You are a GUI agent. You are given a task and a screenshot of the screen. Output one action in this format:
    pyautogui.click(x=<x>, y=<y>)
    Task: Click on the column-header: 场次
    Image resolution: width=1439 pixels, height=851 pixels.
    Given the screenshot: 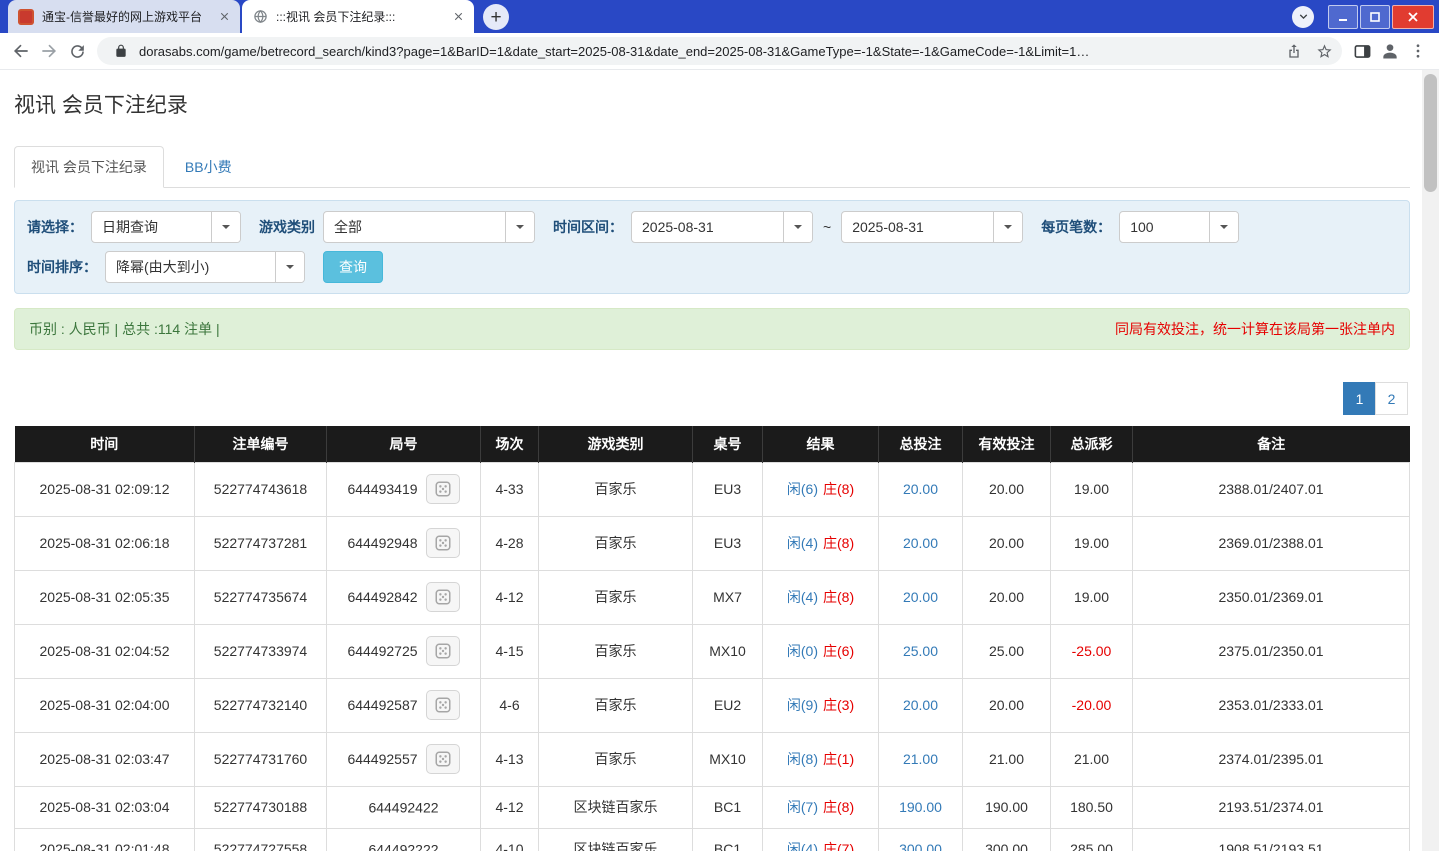 What is the action you would take?
    pyautogui.click(x=509, y=444)
    